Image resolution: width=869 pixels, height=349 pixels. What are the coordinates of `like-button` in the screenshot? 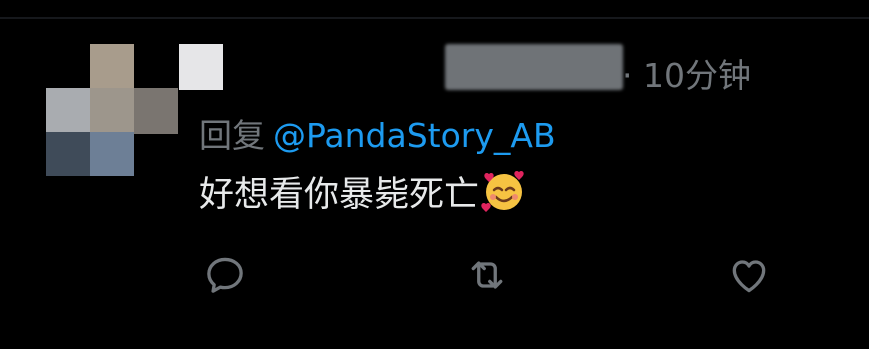 It's located at (749, 275).